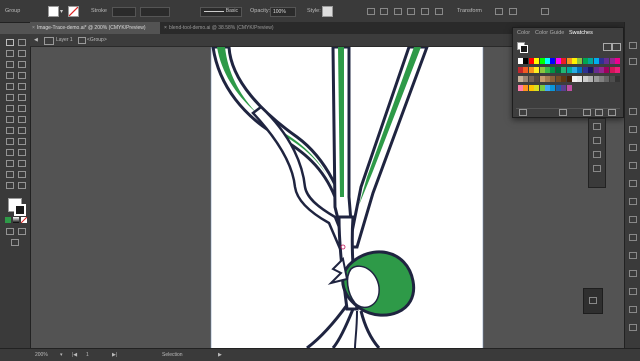  Describe the element at coordinates (10, 152) in the screenshot. I see `eyedropper-icon` at that location.